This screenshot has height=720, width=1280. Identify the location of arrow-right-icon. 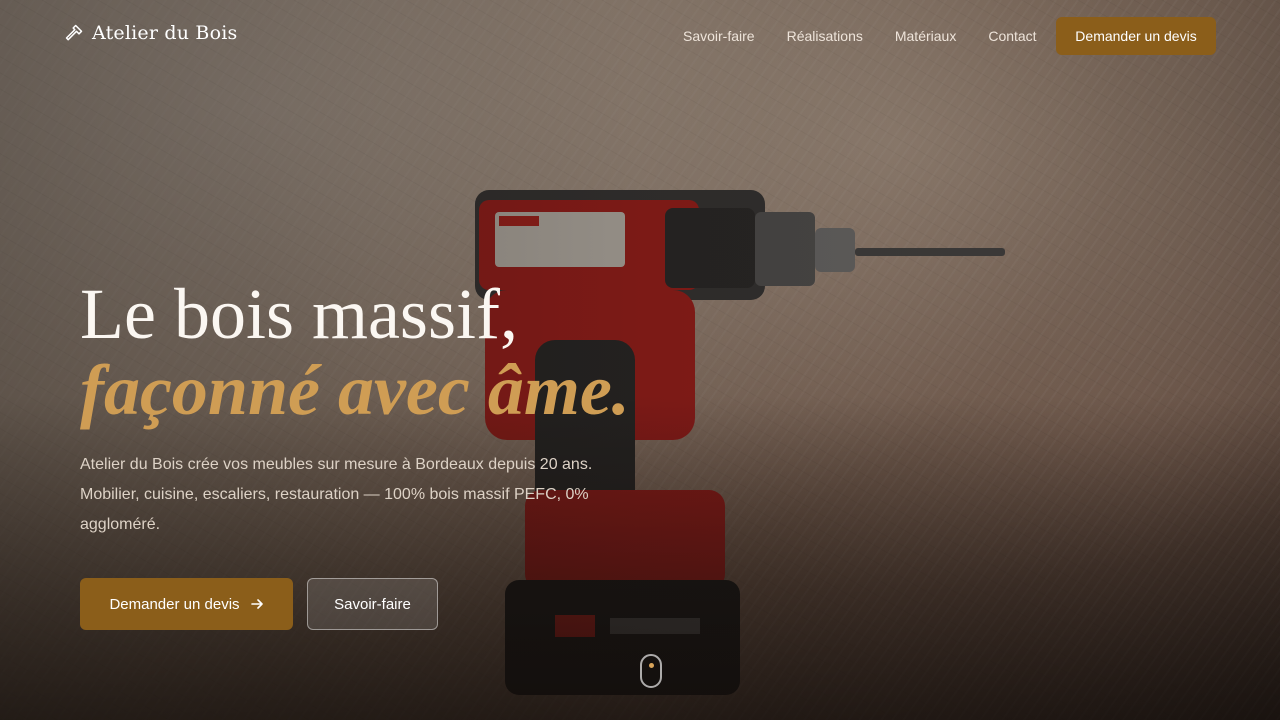
(256, 604).